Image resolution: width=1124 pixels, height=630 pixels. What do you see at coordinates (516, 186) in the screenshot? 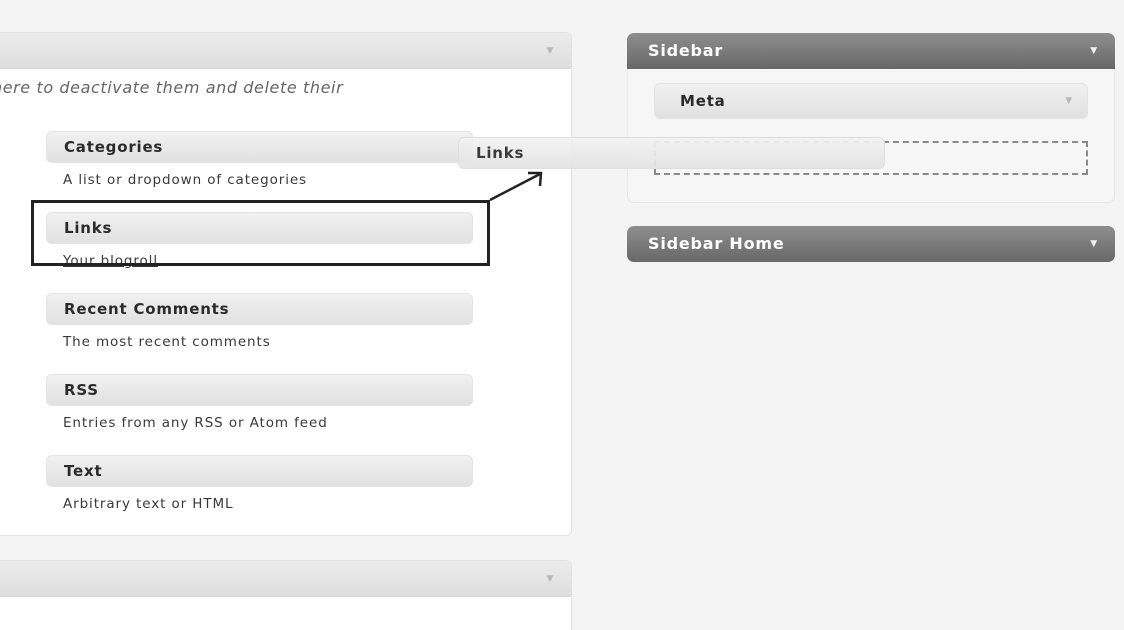
I see `drag-arrow-icon` at bounding box center [516, 186].